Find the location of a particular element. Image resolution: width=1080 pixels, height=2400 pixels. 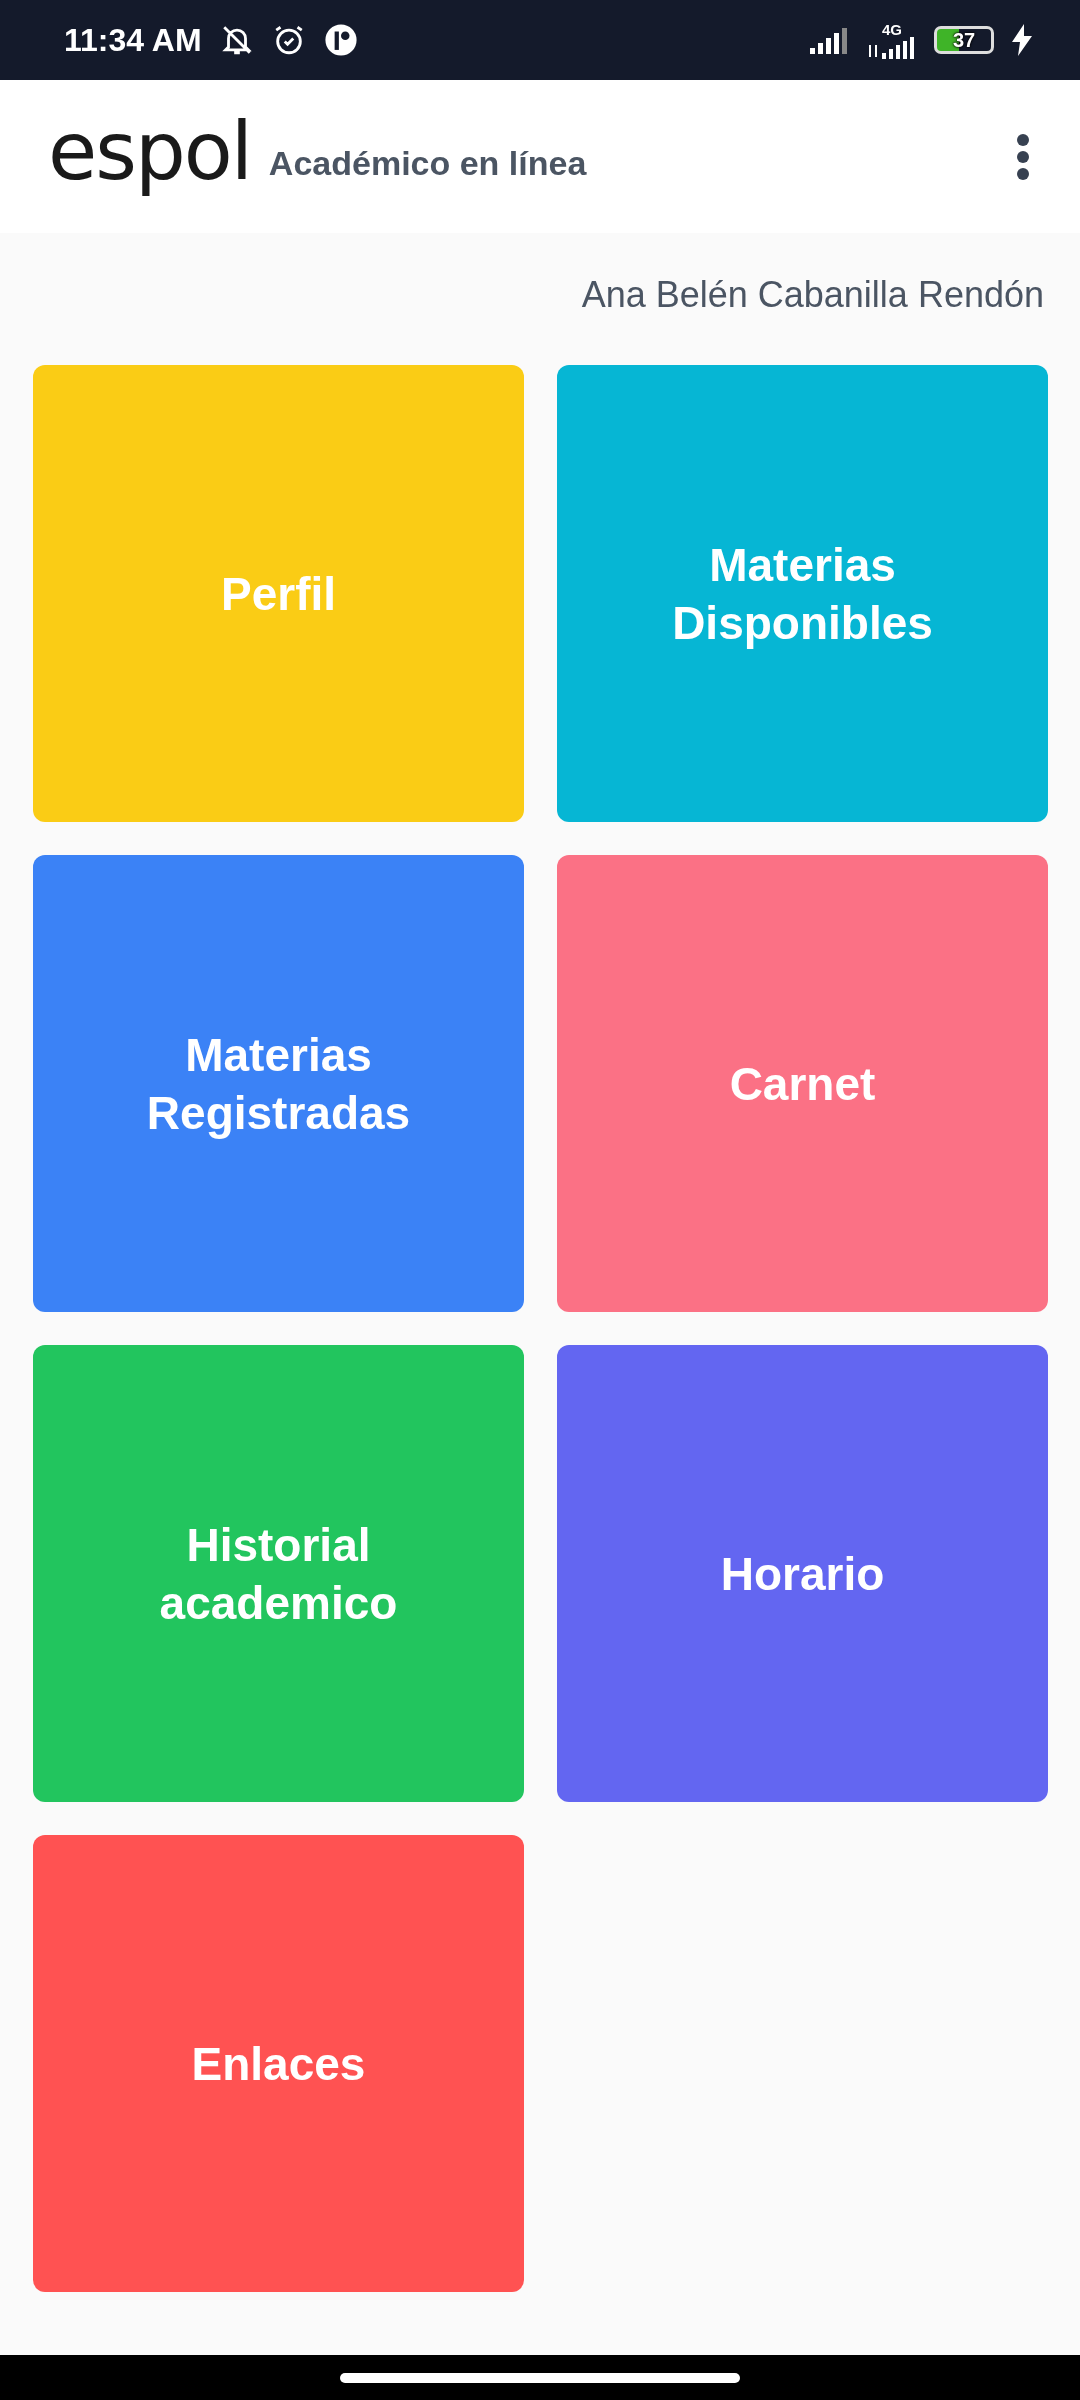

network-type: 4G is located at coordinates (892, 29).